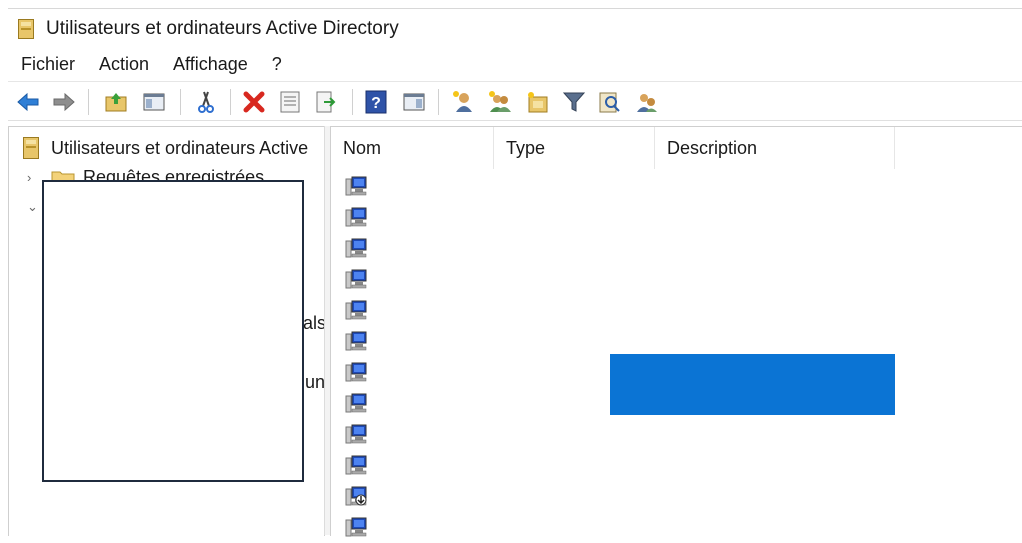 This screenshot has height=543, width=1022. What do you see at coordinates (414, 102) in the screenshot?
I see `show-action-pane-icon` at bounding box center [414, 102].